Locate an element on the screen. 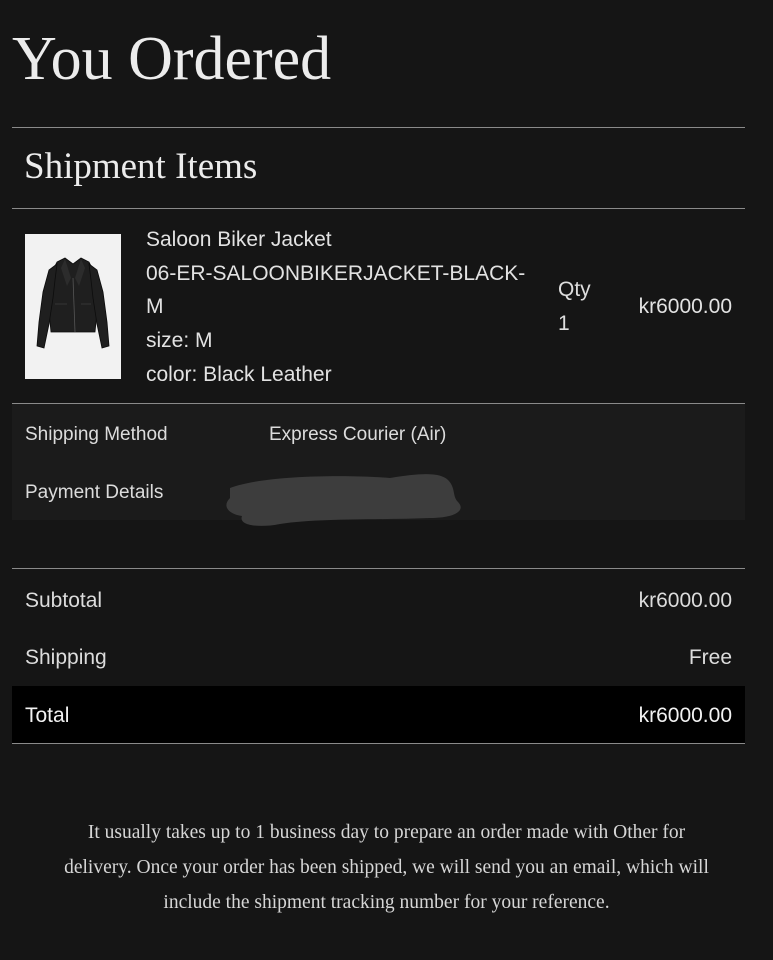  title-divider is located at coordinates (378, 127).